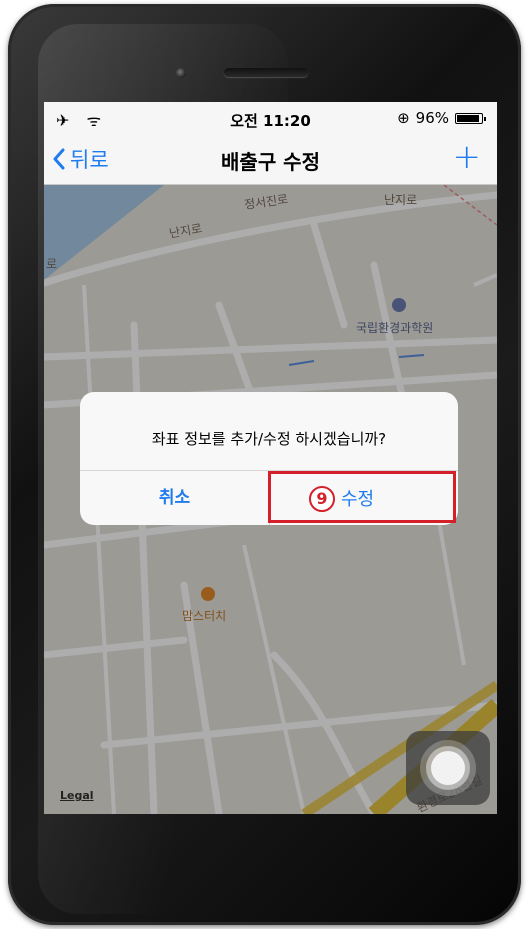 The width and height of the screenshot is (529, 929). What do you see at coordinates (269, 439) in the screenshot?
I see `alert-message: 좌표 정보를 추가/수정 하시겠습니까?` at bounding box center [269, 439].